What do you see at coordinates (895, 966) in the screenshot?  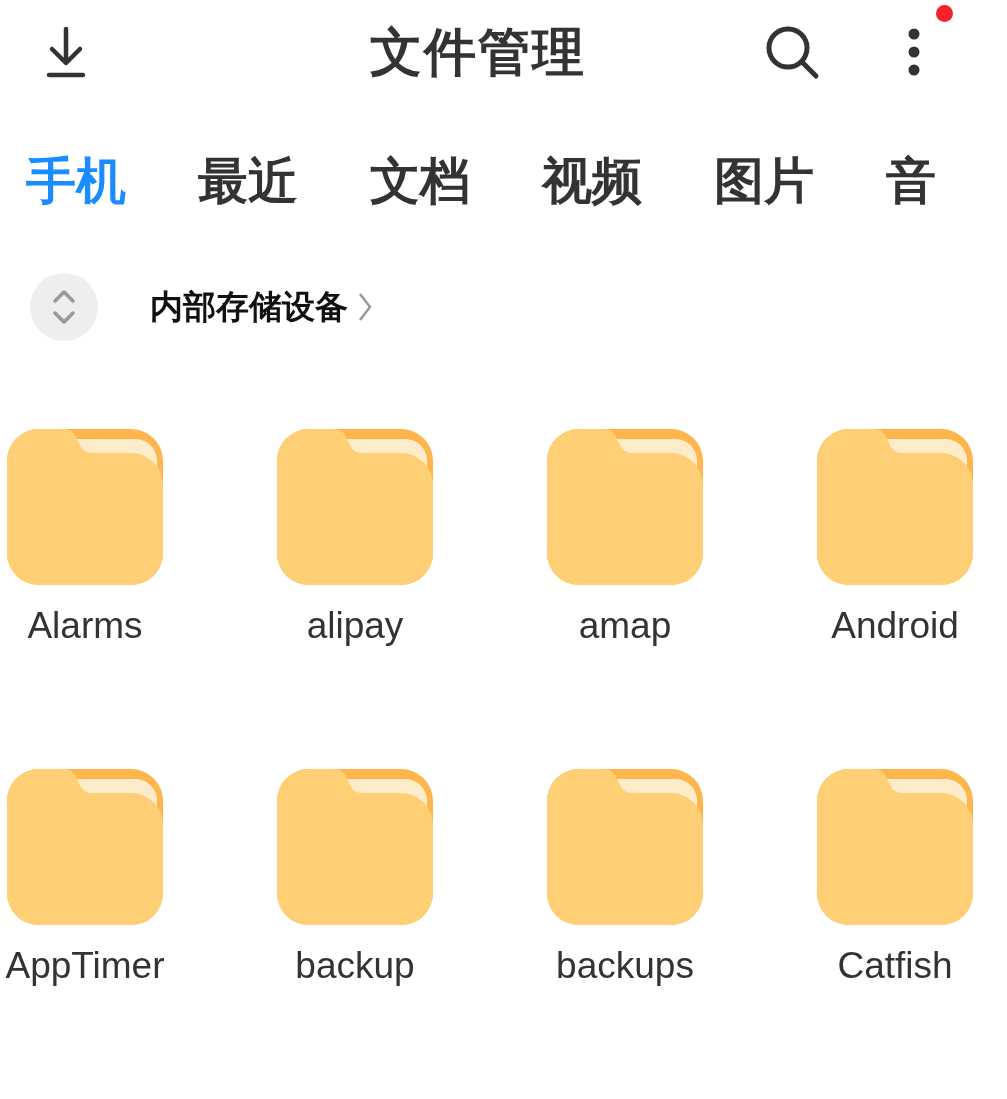 I see `folder-name: Catfish` at bounding box center [895, 966].